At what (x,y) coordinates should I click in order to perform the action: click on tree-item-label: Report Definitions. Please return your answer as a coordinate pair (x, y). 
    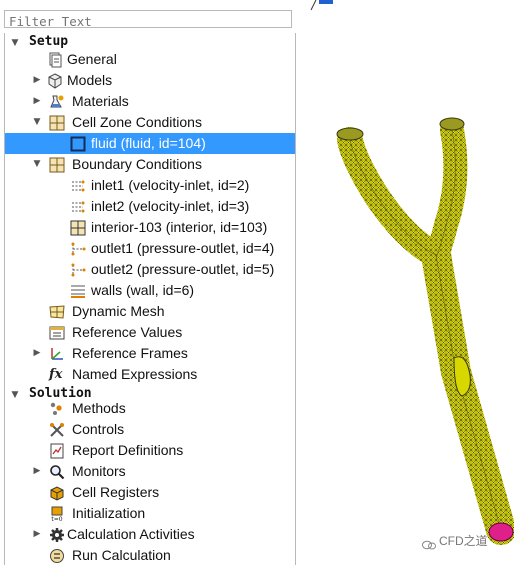
    Looking at the image, I should click on (128, 450).